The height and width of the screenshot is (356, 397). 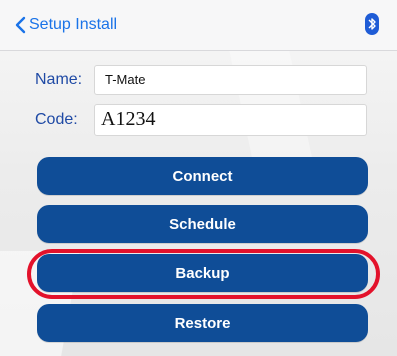 I want to click on navigation-bar: Setup Install, so click(x=198, y=25).